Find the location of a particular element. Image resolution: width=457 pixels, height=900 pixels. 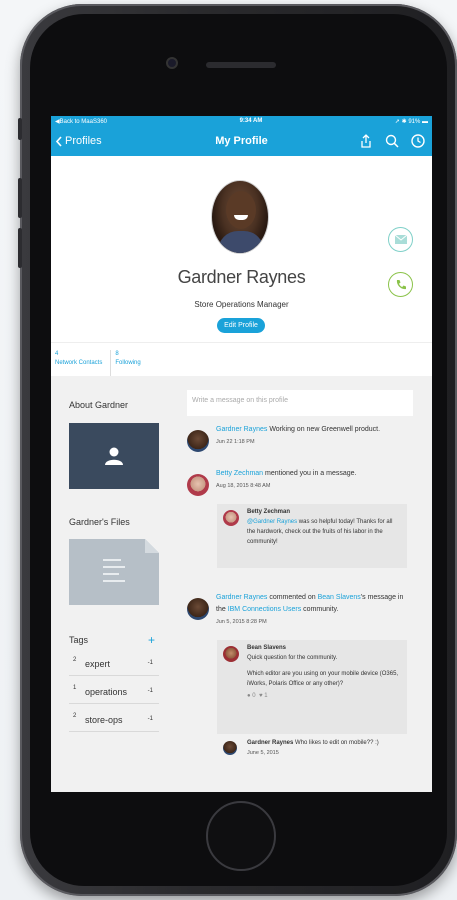

earpiece-speaker is located at coordinates (241, 65).